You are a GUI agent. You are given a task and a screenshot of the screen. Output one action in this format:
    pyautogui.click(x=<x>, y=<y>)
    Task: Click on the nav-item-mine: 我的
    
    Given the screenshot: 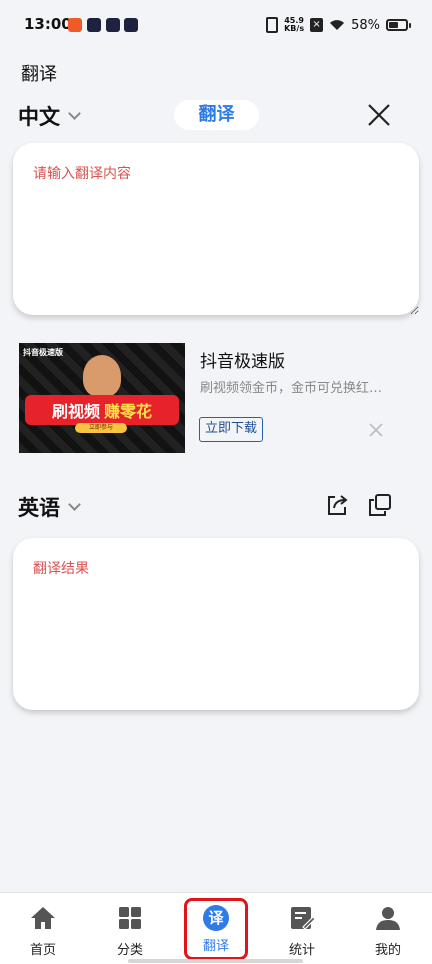 What is the action you would take?
    pyautogui.click(x=388, y=931)
    